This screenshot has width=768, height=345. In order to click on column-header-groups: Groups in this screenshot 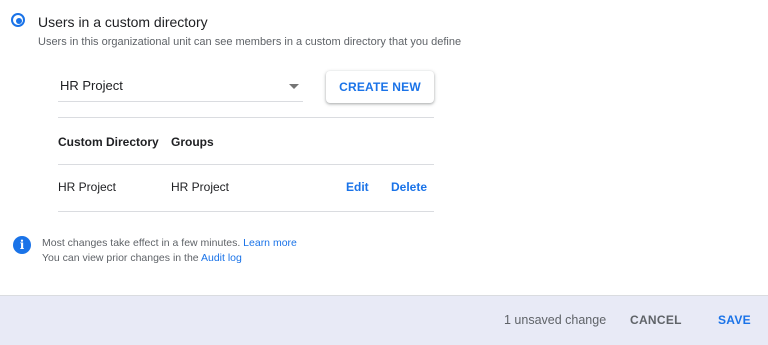, I will do `click(192, 142)`.